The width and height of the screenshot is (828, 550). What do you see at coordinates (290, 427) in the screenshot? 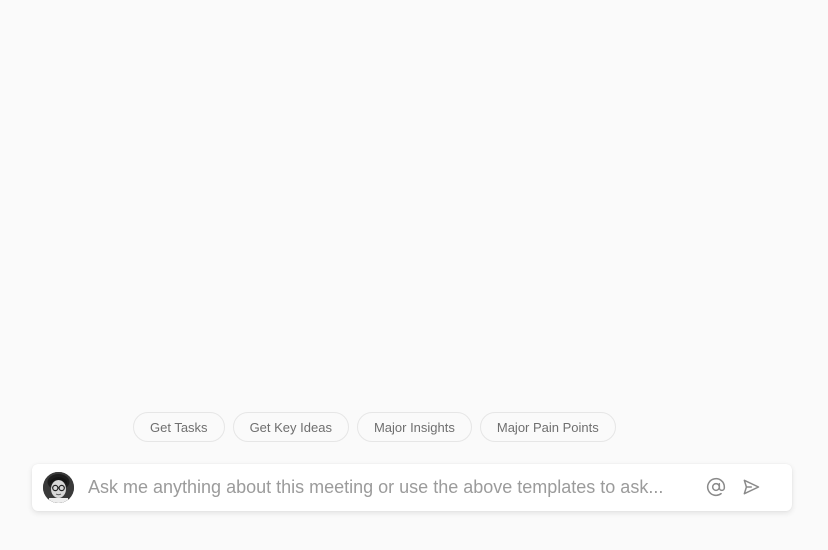
I see `template-chip-get-key-ideas: Get Key Ideas` at bounding box center [290, 427].